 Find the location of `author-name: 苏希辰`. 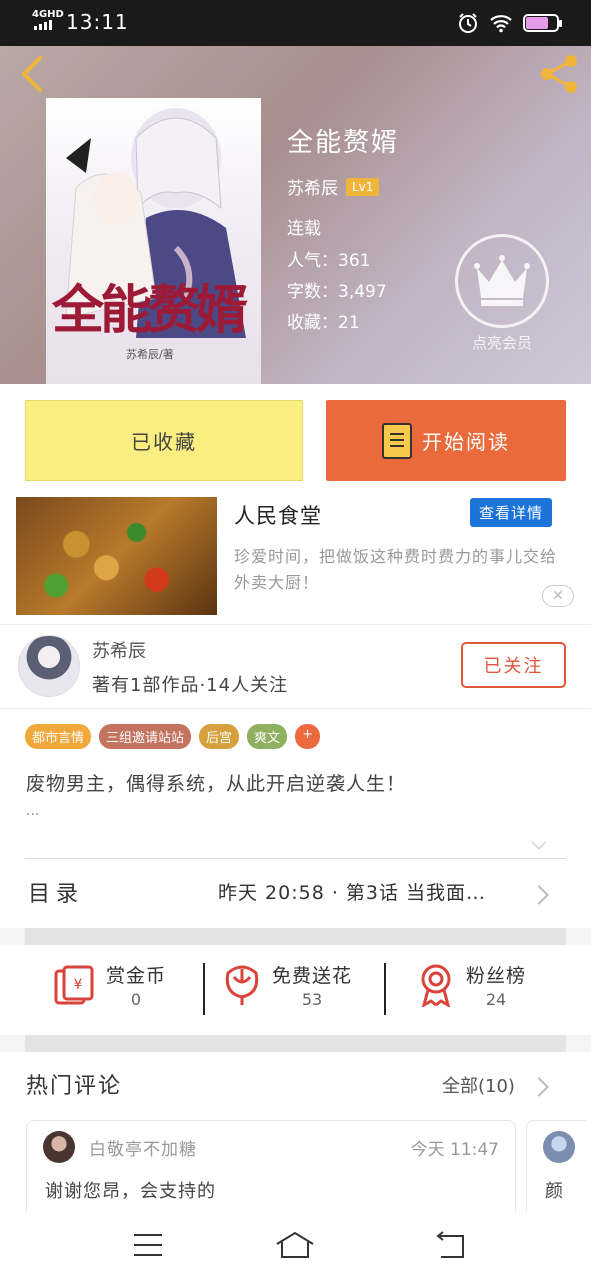

author-name: 苏希辰 is located at coordinates (119, 651).